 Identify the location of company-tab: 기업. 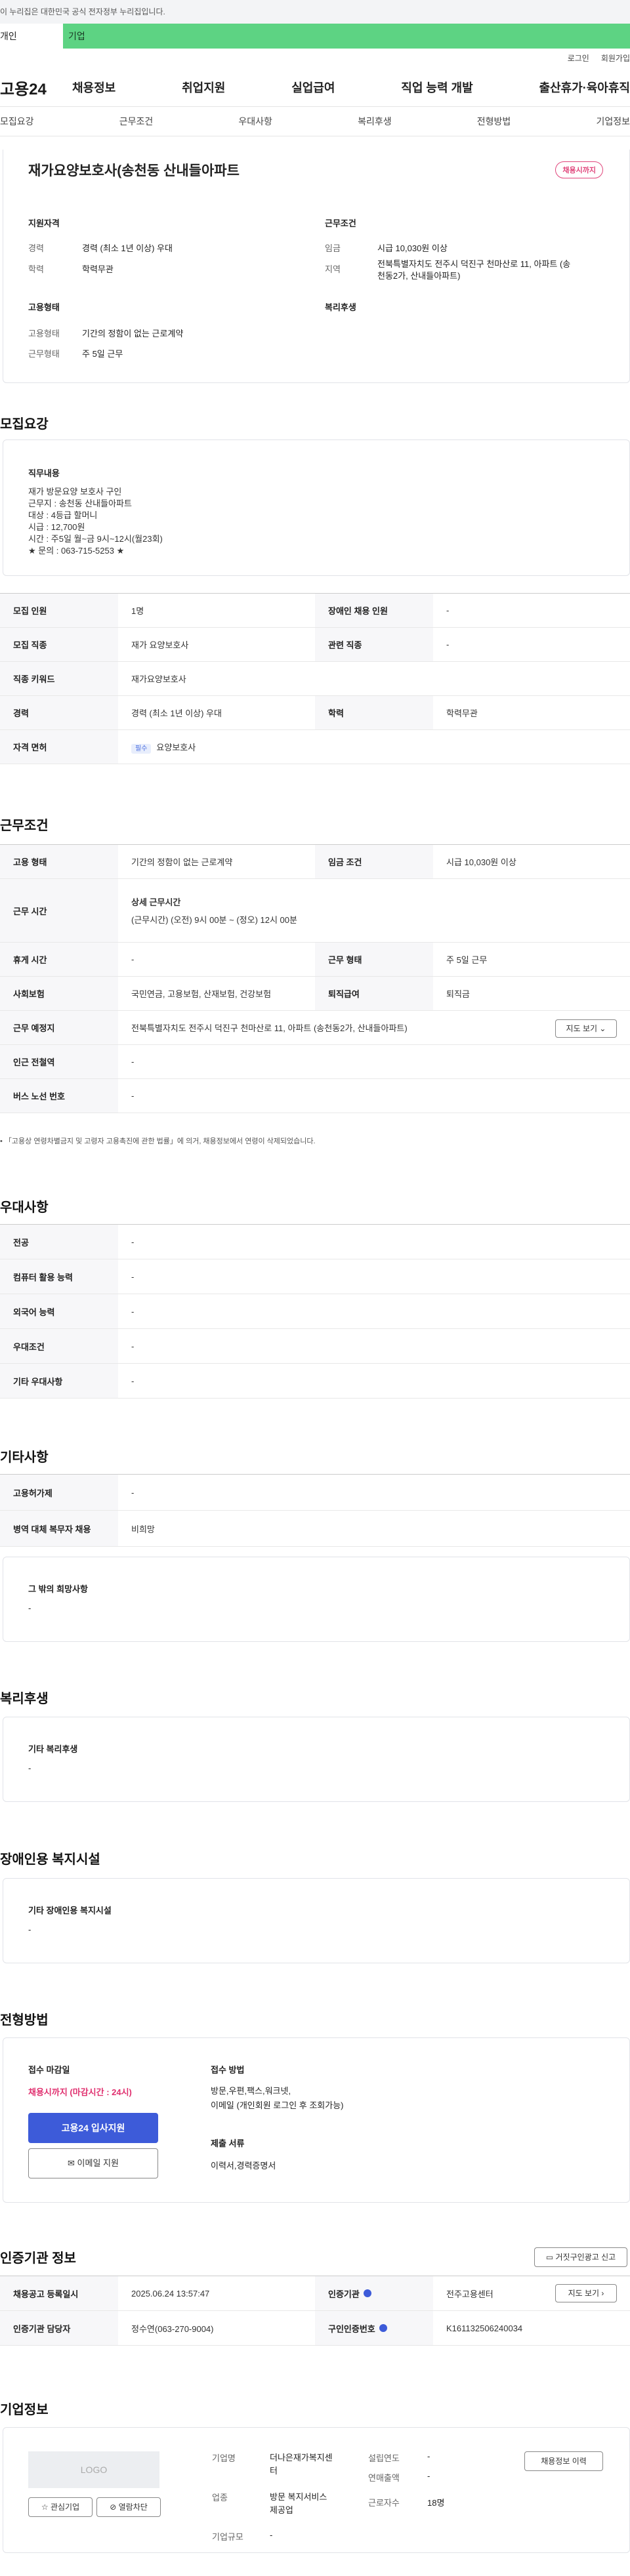
(346, 36).